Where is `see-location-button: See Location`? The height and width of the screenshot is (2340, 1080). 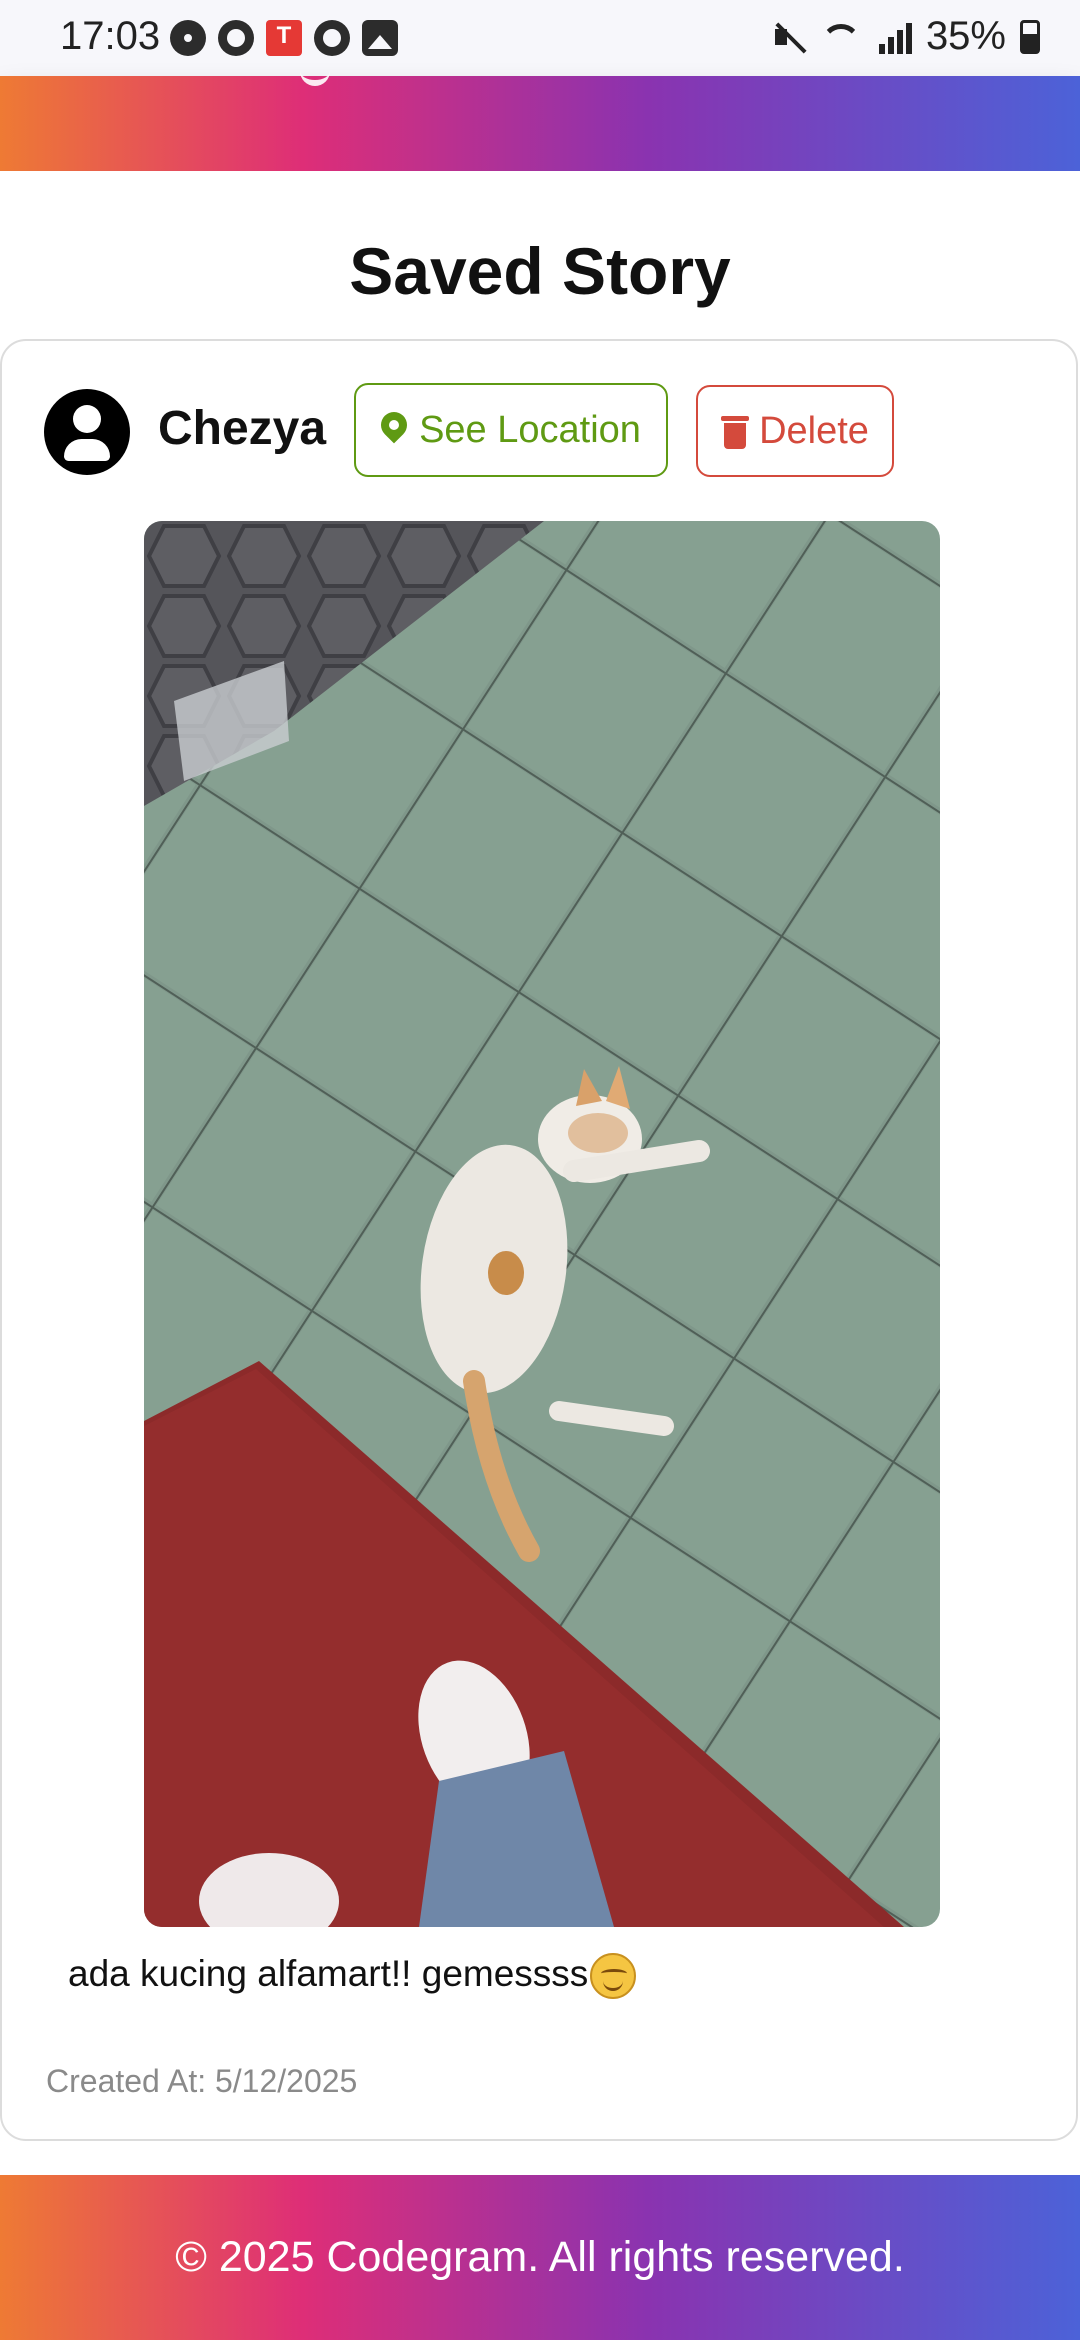
see-location-button: See Location is located at coordinates (511, 430).